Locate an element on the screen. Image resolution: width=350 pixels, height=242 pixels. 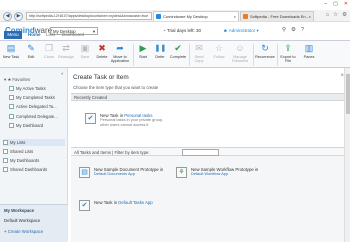
recurrence-button: ↻ Recurrence is located at coordinates (265, 51).